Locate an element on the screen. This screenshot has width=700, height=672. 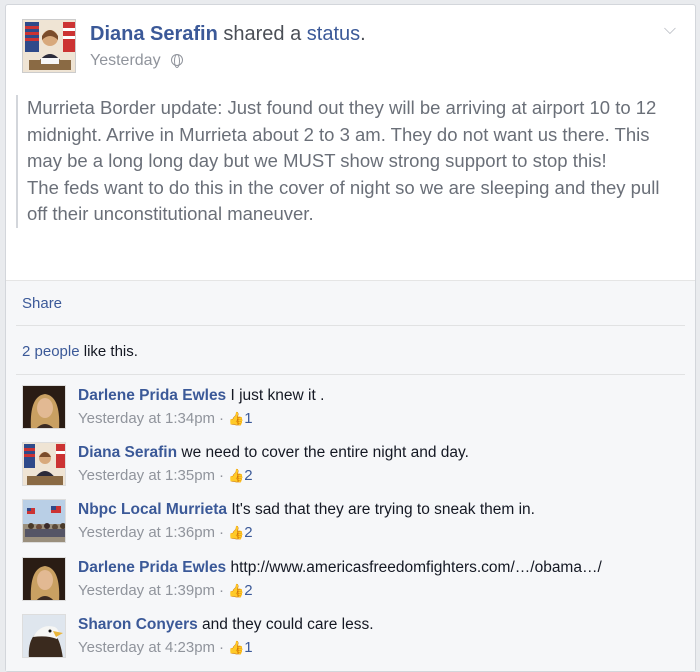
post-title-line: Diana Serafin shared a status. is located at coordinates (228, 34).